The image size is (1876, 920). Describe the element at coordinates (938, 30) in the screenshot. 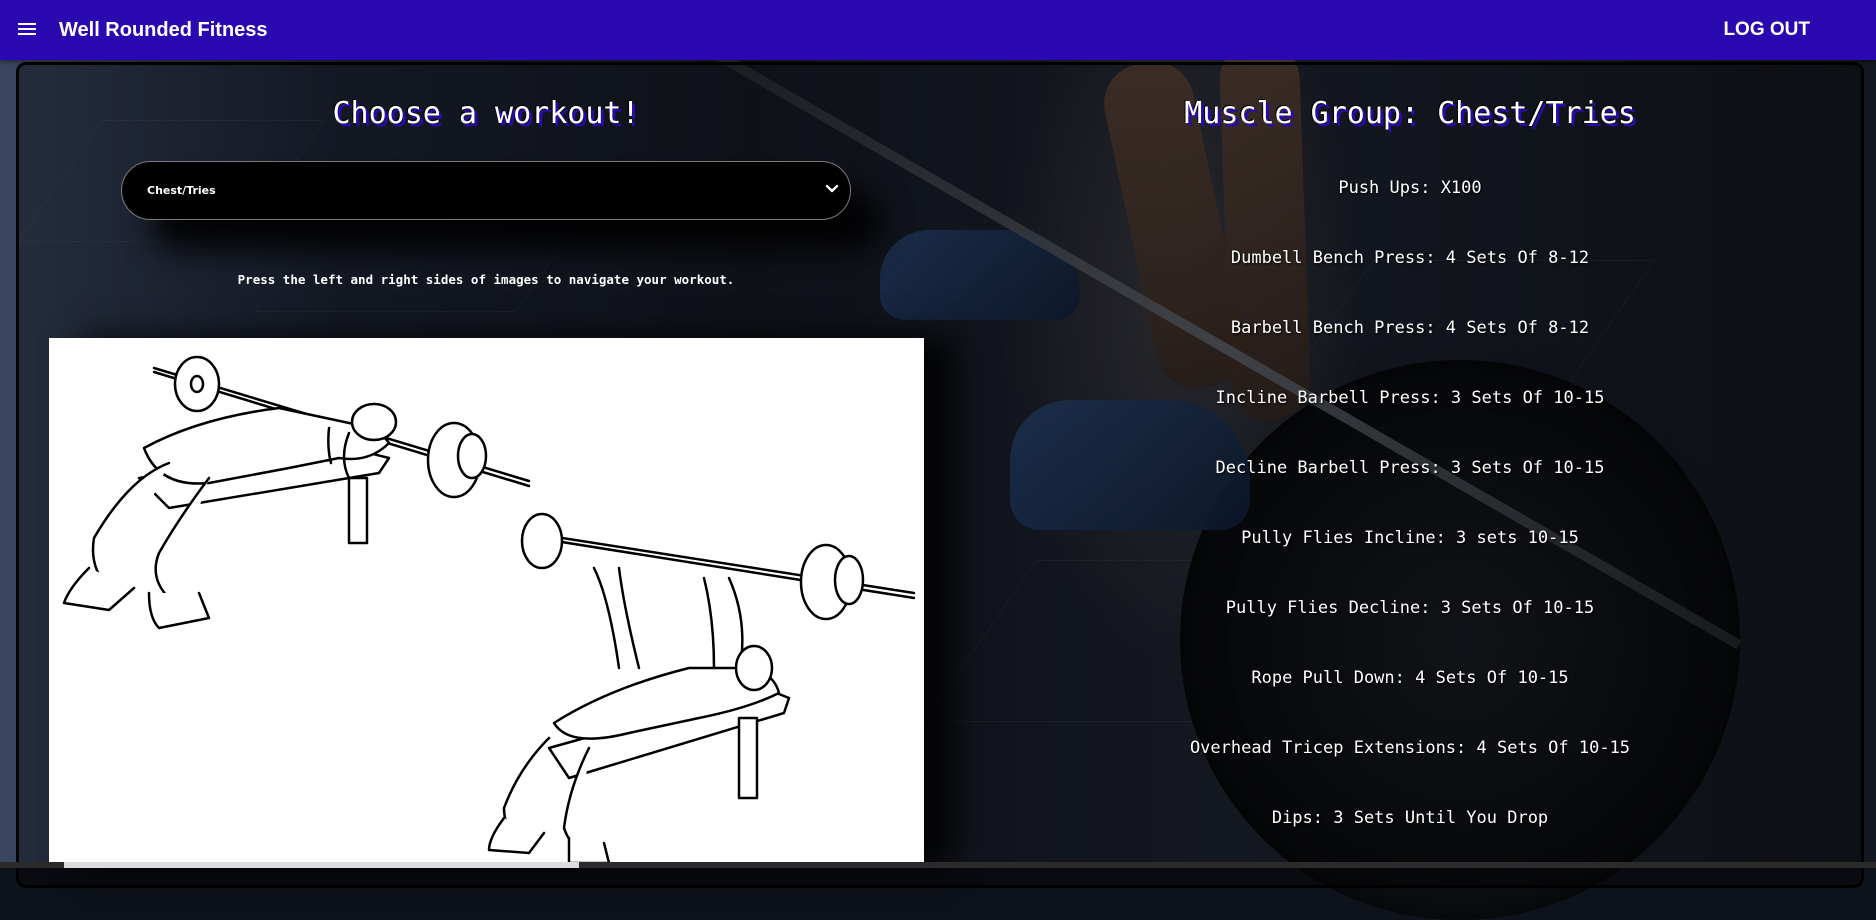

I see `top-app-bar: Well Rounded Fitness LOG OUT` at that location.